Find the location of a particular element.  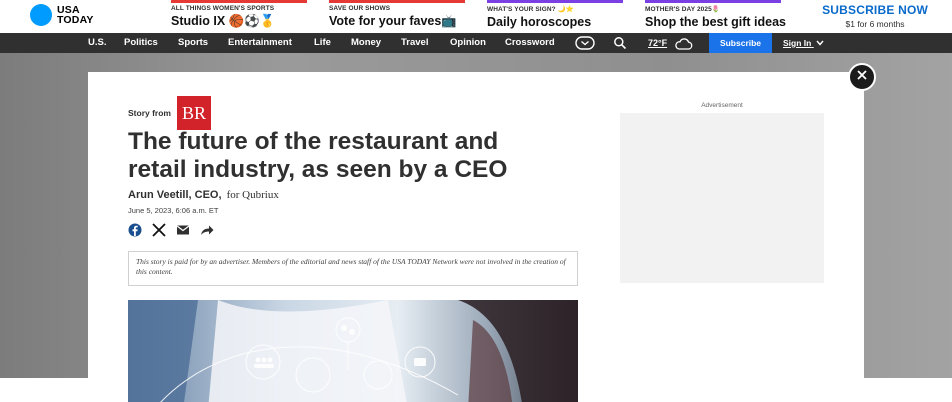

promo-headline: Vote for your faves📺 is located at coordinates (393, 21).